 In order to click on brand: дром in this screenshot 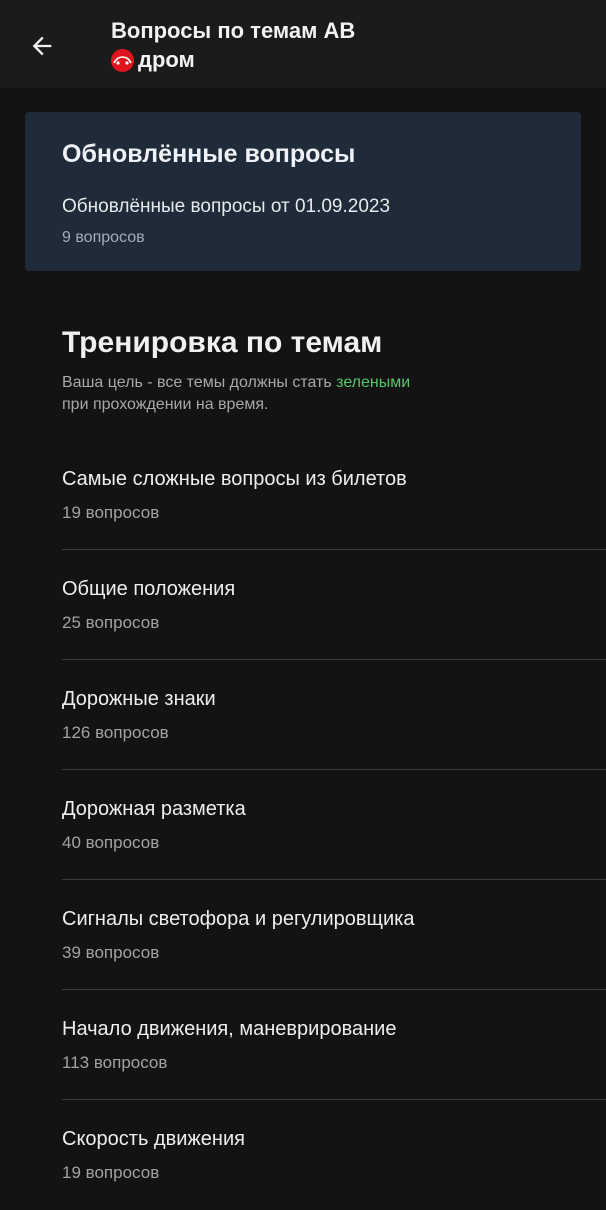, I will do `click(153, 60)`.